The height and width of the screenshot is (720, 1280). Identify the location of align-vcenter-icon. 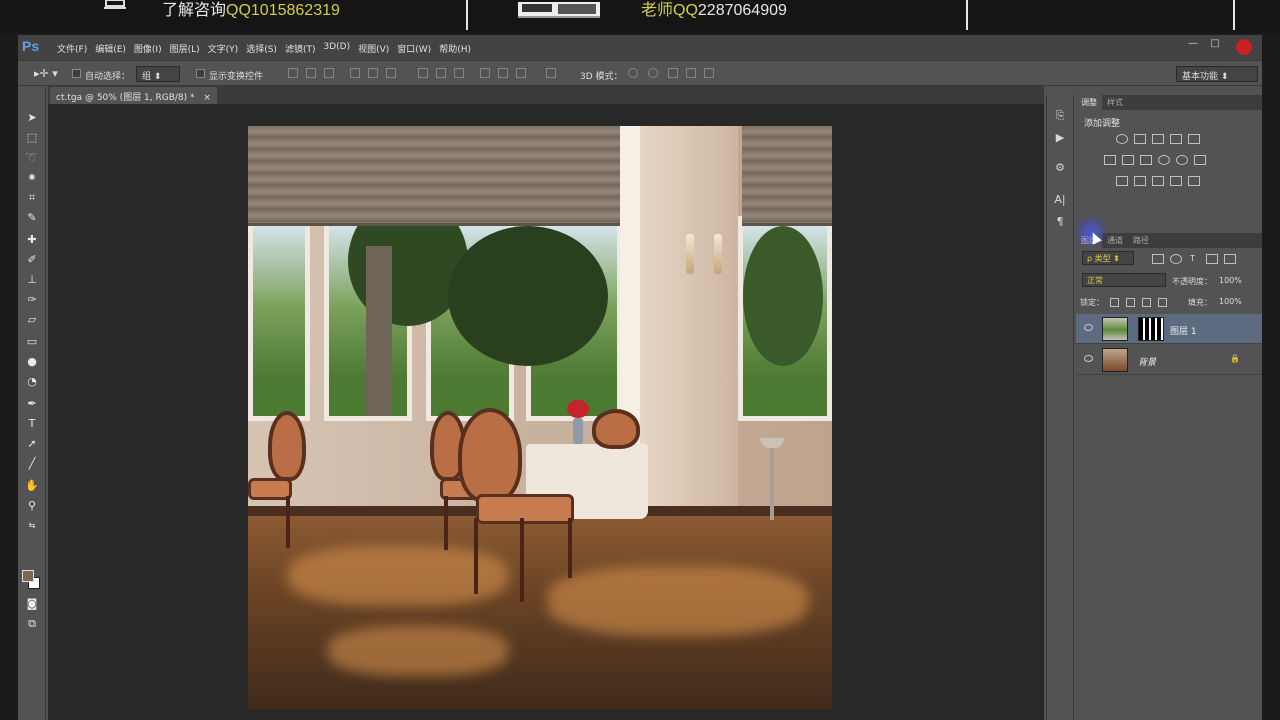
(311, 73).